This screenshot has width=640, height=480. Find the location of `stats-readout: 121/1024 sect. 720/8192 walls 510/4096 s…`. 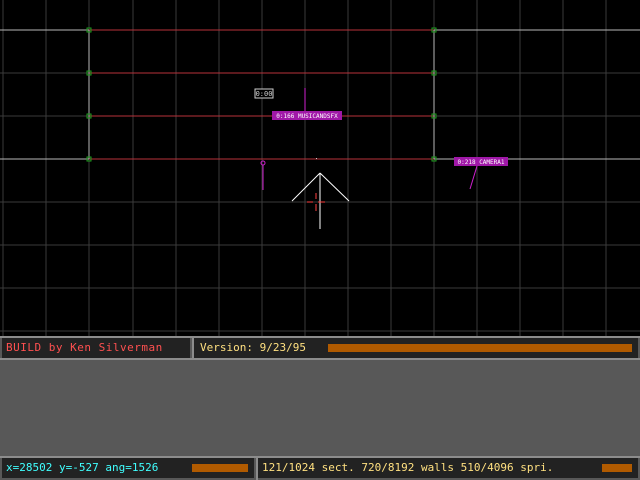

stats-readout: 121/1024 sect. 720/8192 walls 510/4096 s… is located at coordinates (408, 467).